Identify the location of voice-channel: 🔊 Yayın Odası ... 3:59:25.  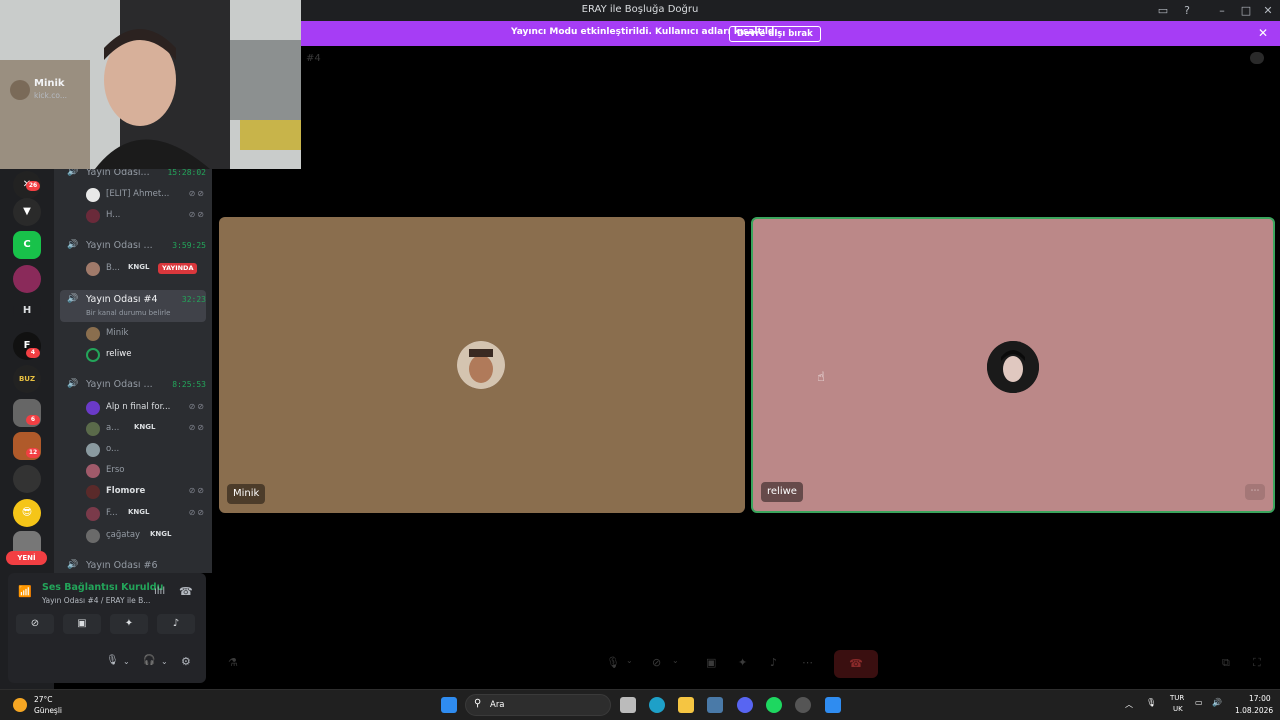
(133, 246).